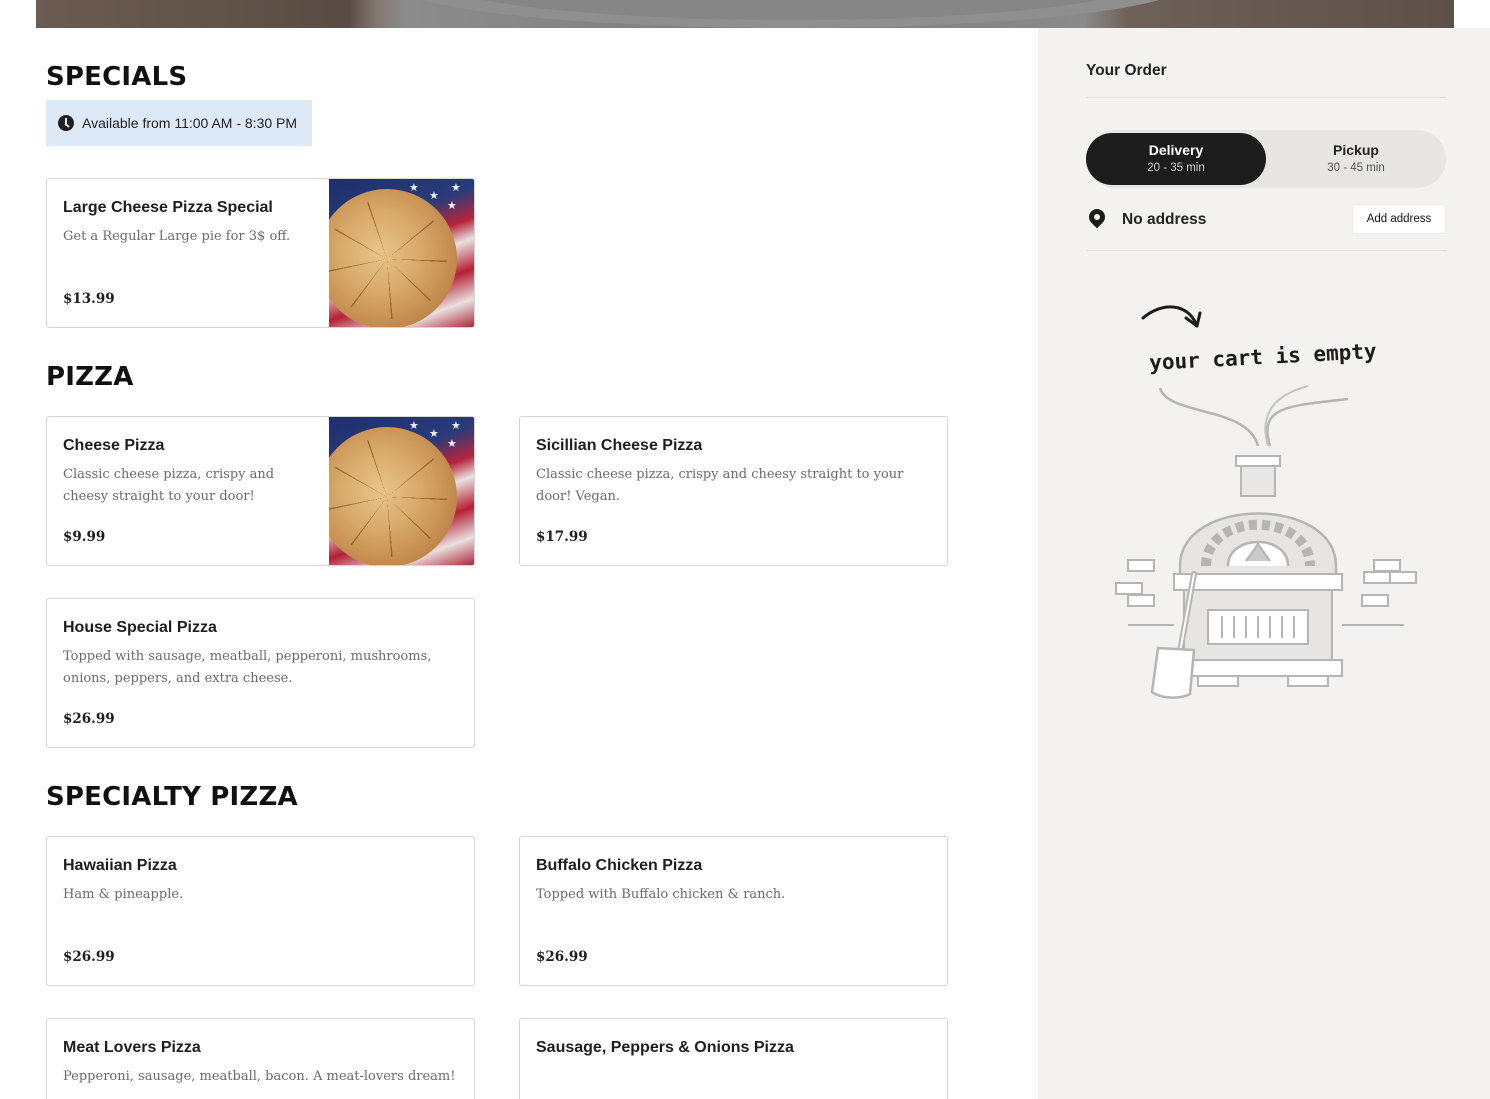 Image resolution: width=1490 pixels, height=1099 pixels. Describe the element at coordinates (1266, 502) in the screenshot. I see `pizza-oven-illustration: your cart is empty` at that location.